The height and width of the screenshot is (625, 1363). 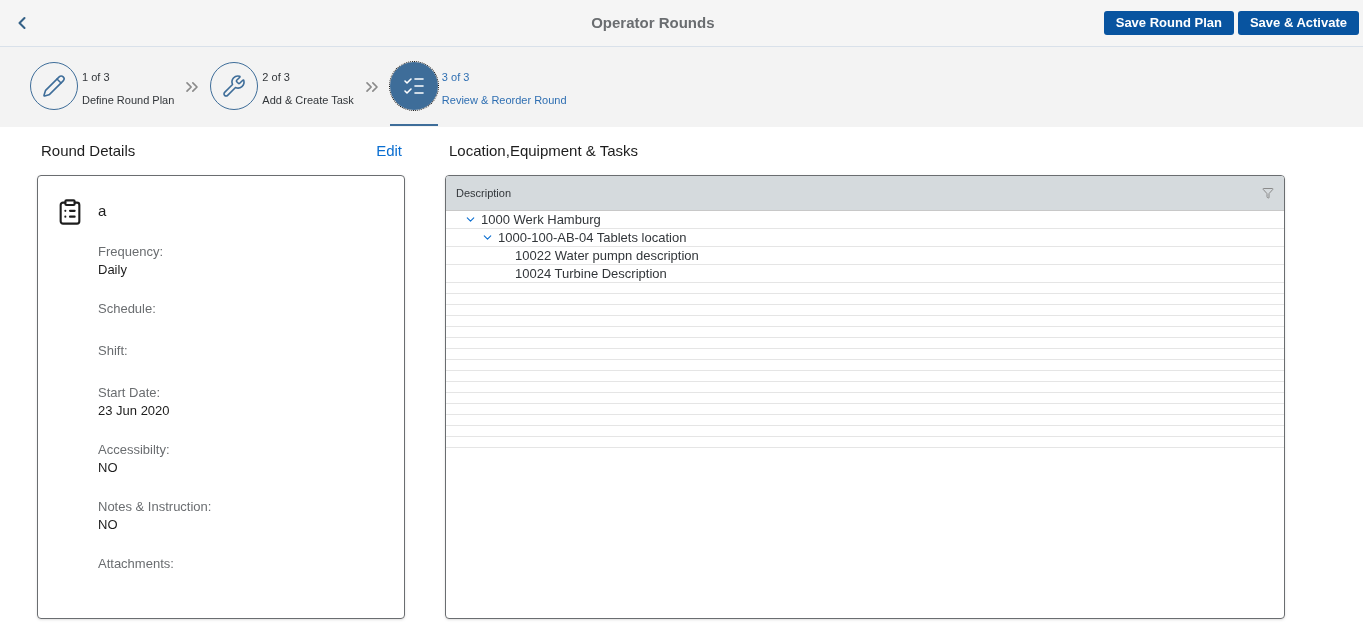 I want to click on tree-item: 10022 Water pumpn description, so click(x=607, y=255).